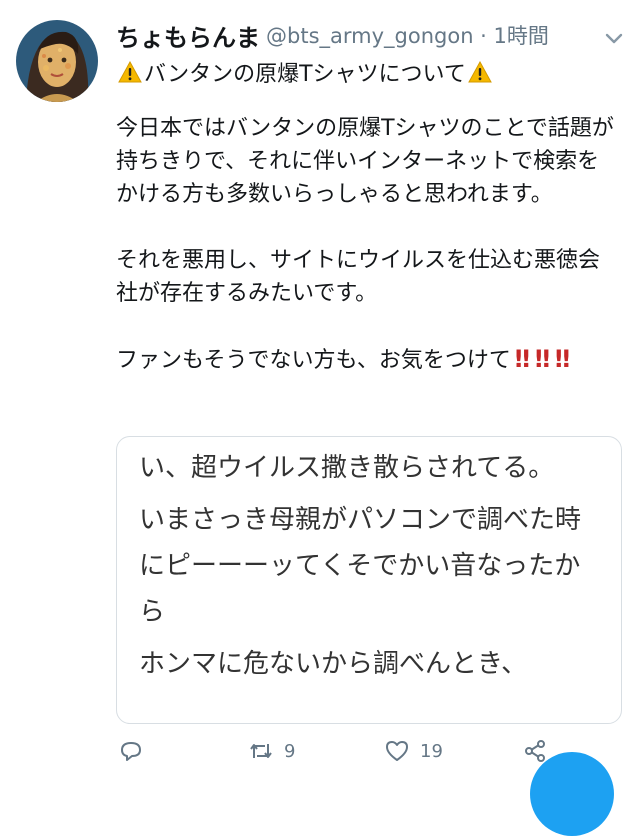 The image size is (640, 836). What do you see at coordinates (360, 566) in the screenshot?
I see `quoted-line: いまさっき母親がパソコンで調べた時にピーーーッてくそでかい音なったから` at bounding box center [360, 566].